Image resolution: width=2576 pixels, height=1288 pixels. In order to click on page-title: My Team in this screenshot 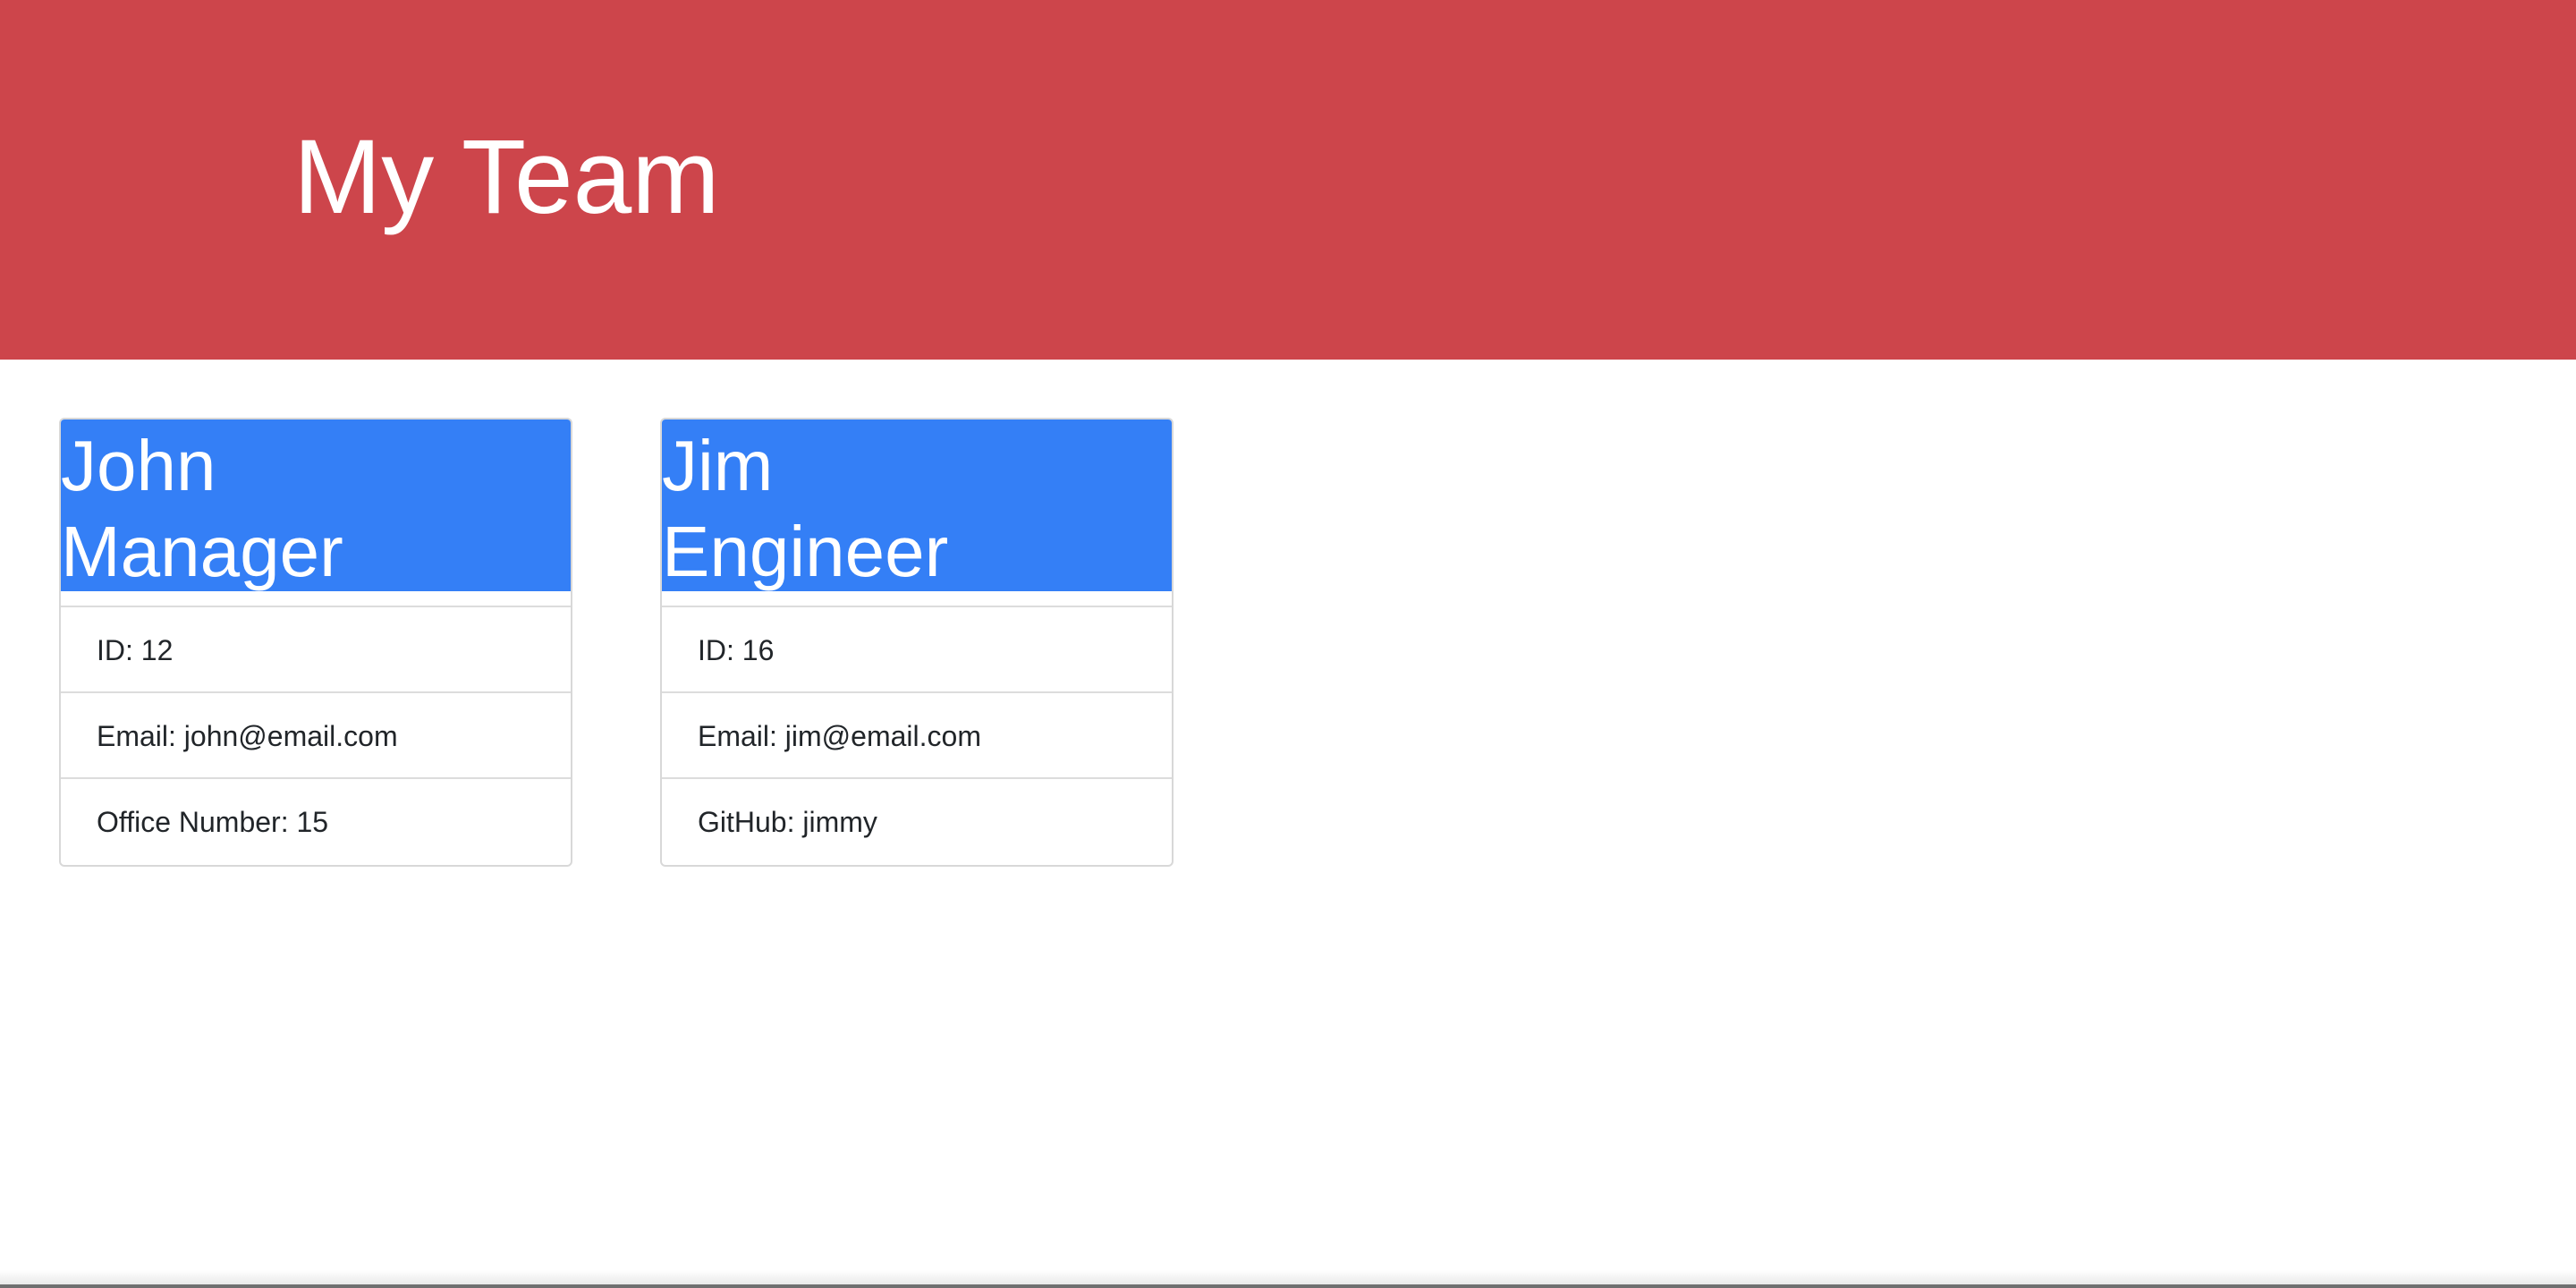, I will do `click(506, 177)`.